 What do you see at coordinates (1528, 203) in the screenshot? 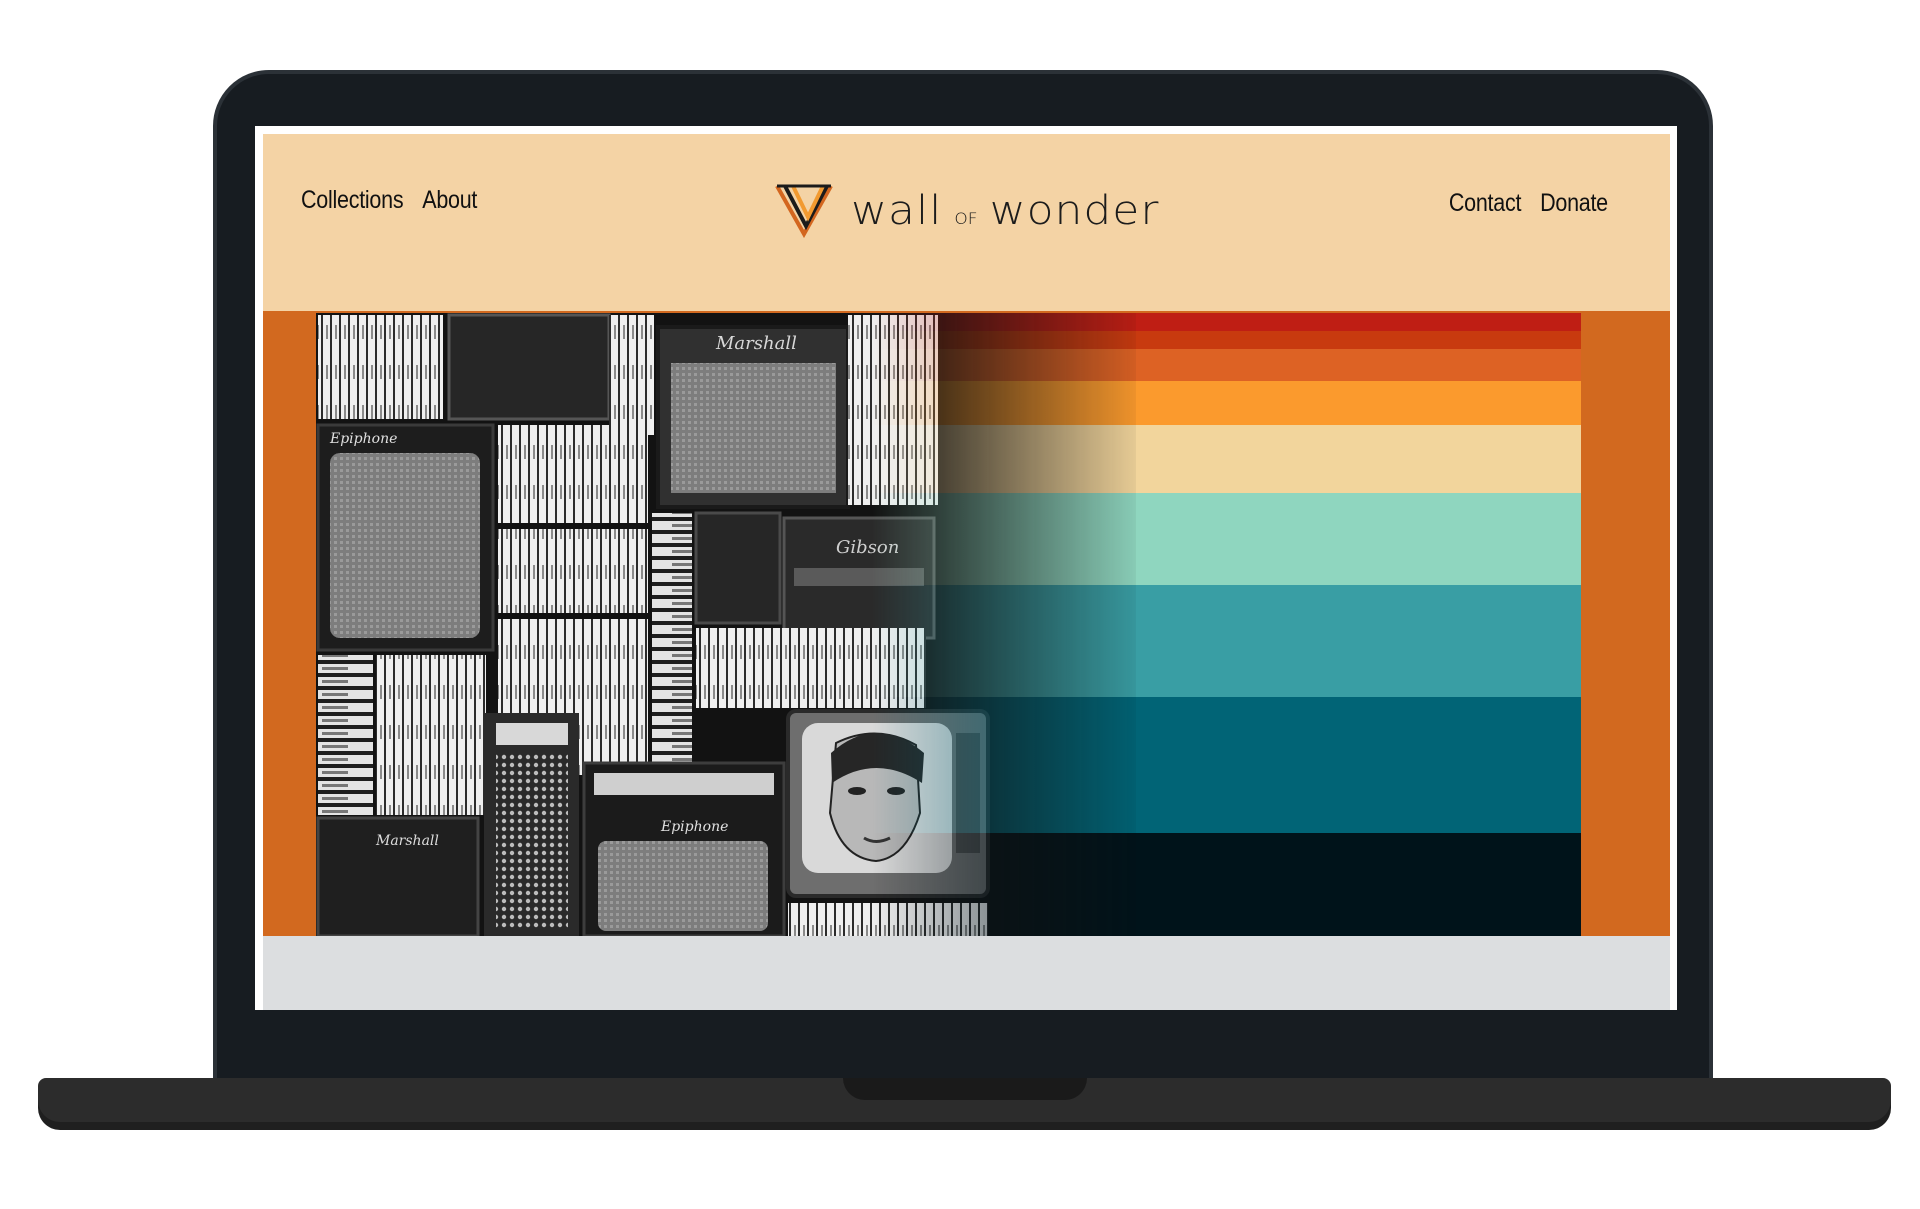
I see `nav-right: Contact Donate` at bounding box center [1528, 203].